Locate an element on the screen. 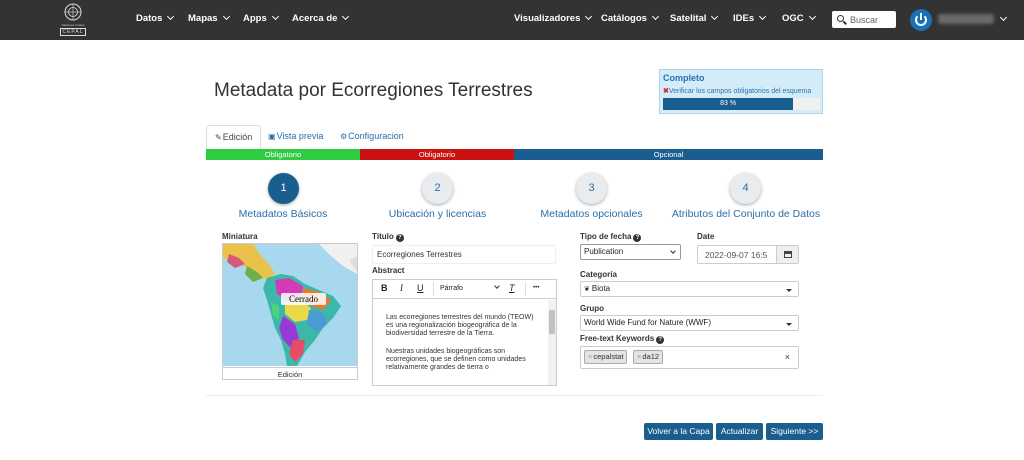 Image resolution: width=1024 pixels, height=460 pixels. nav-acerca-de: Acerca de is located at coordinates (321, 18).